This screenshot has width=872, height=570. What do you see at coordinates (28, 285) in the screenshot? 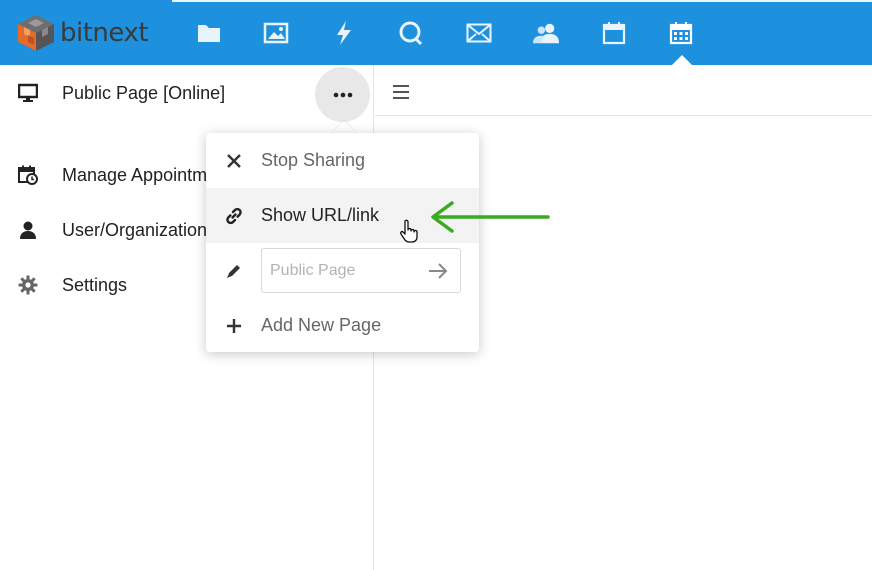
I see `gear-icon` at bounding box center [28, 285].